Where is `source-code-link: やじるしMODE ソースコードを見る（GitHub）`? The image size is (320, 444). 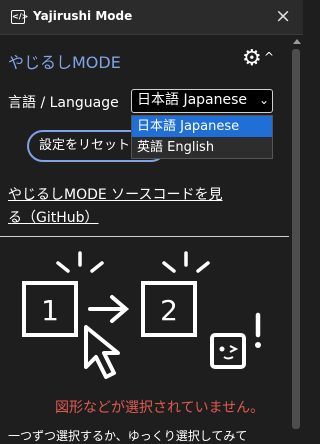
source-code-link: やじるしMODE ソースコードを見る（GitHub） is located at coordinates (118, 207).